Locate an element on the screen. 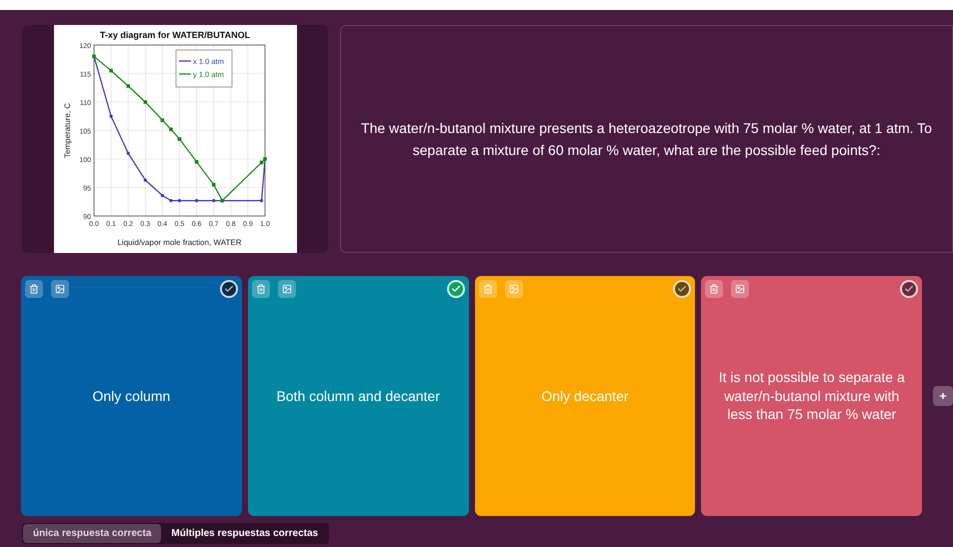 The height and width of the screenshot is (547, 953). answer-text: It is not possible to separate a water/n-butanol mixture with less than 75 molar % water is located at coordinates (812, 396).